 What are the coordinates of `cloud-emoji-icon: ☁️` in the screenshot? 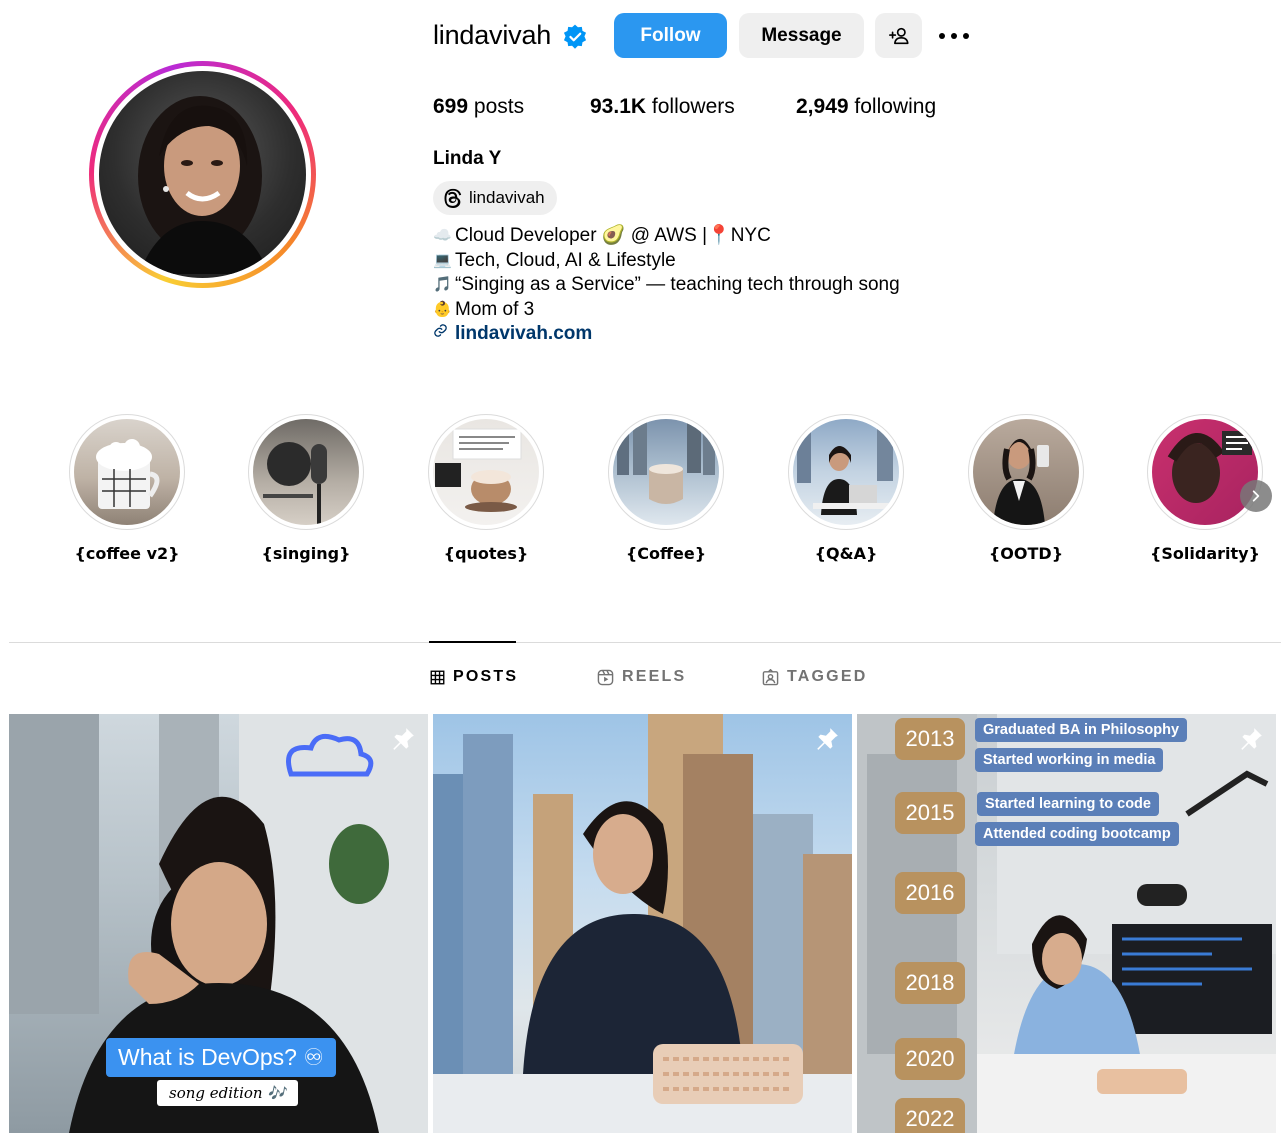 It's located at (442, 235).